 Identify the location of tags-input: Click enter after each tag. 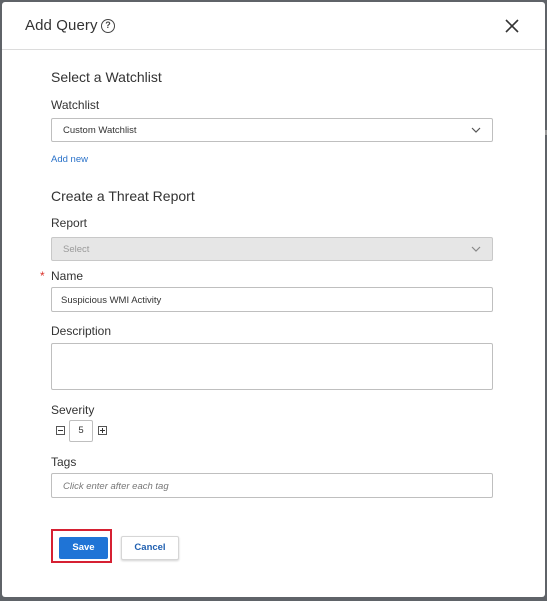
(272, 485).